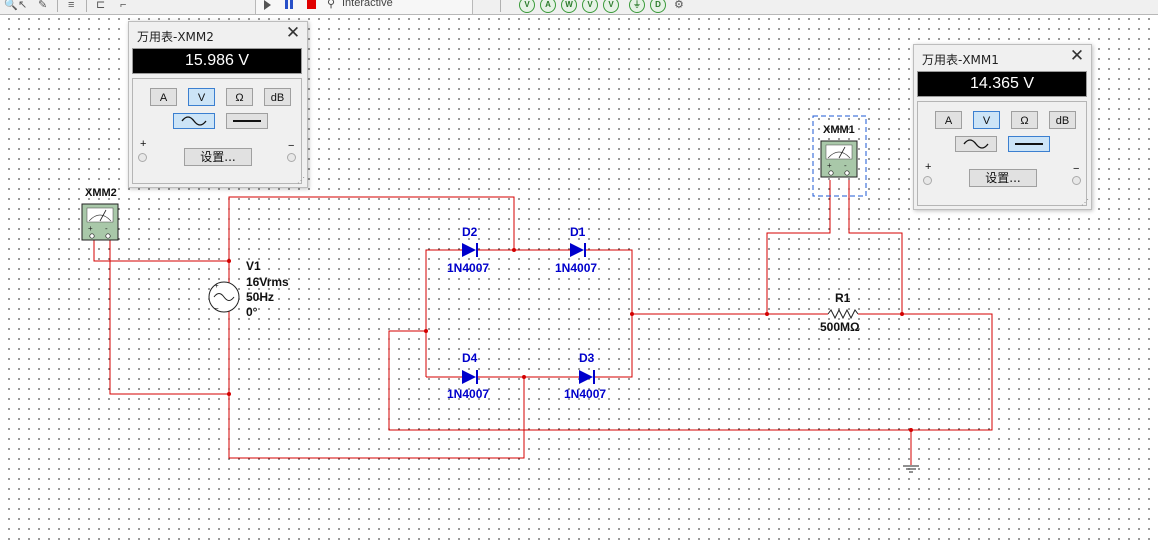 This screenshot has height=546, width=1158. I want to click on reading-display: 14.365 V, so click(1002, 84).